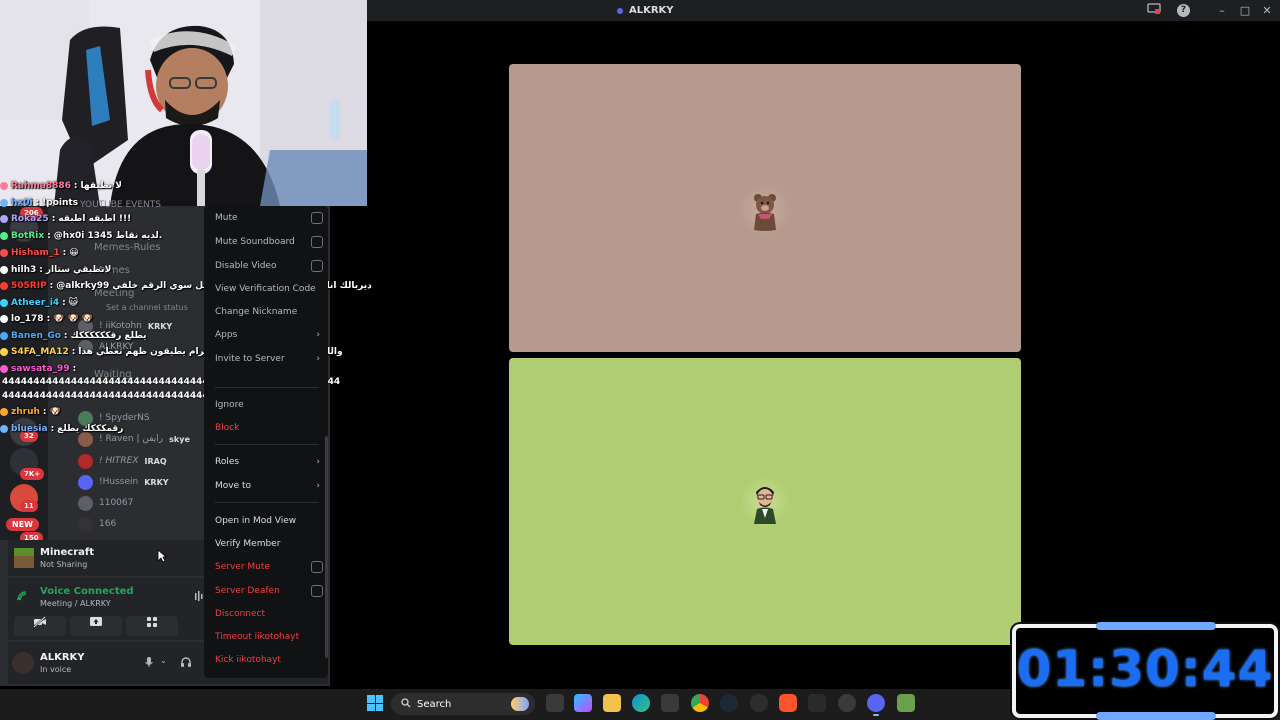 This screenshot has height=720, width=1280. What do you see at coordinates (186, 663) in the screenshot?
I see `headphones-icon` at bounding box center [186, 663].